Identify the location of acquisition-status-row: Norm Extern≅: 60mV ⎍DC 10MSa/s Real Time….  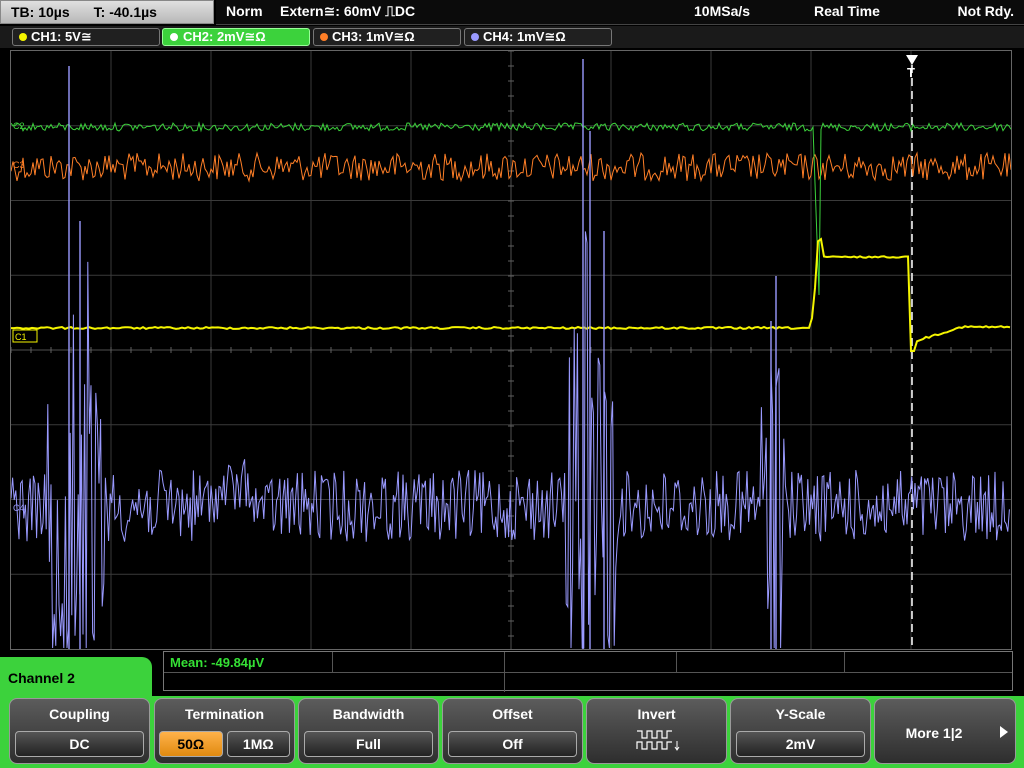
(620, 12).